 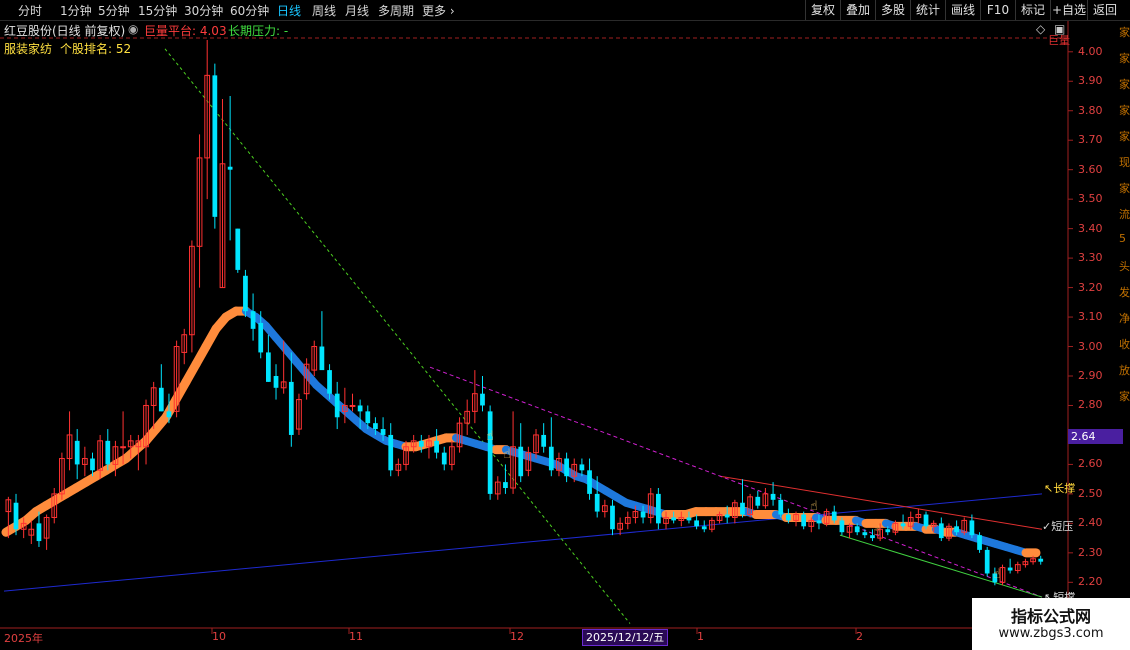 I want to click on watermark-url: www.zbgs3.com, so click(x=1051, y=633).